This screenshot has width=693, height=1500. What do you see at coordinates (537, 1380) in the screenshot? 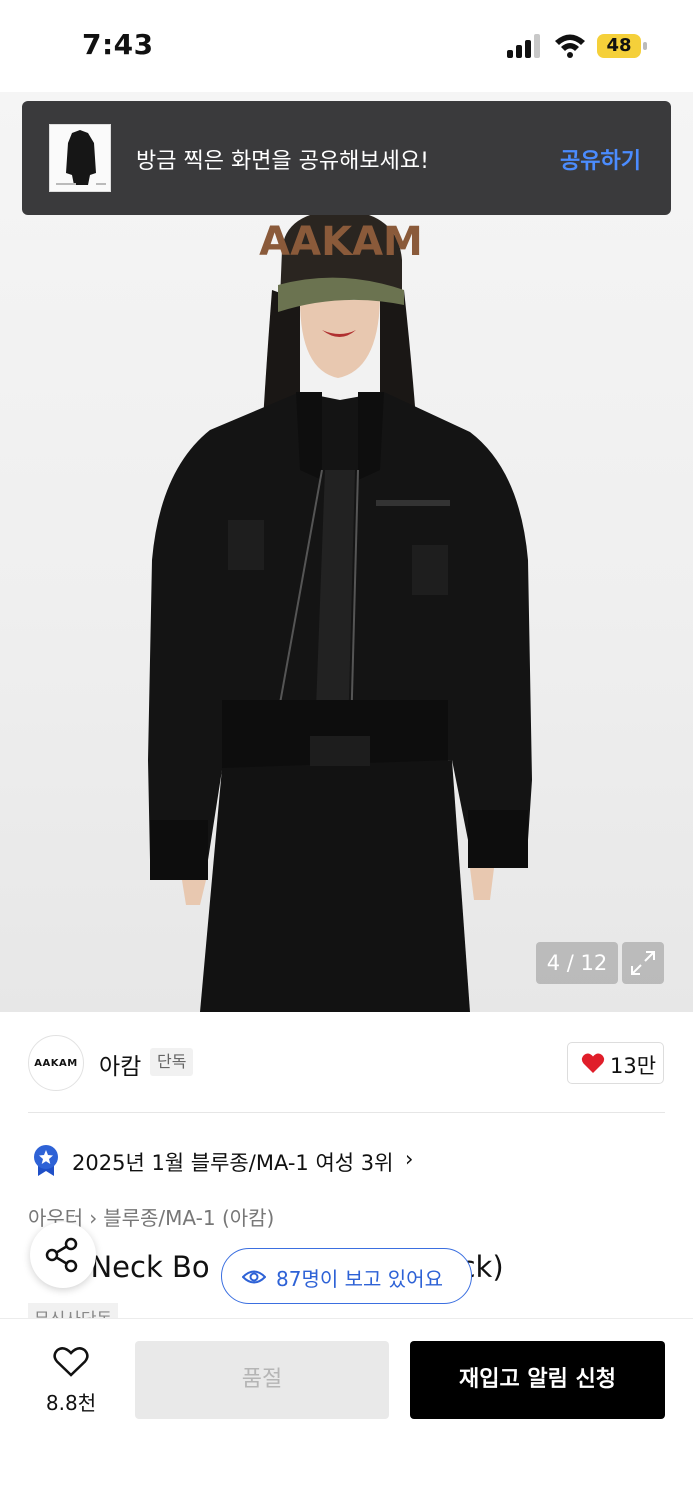
I see `restock-alert-button: 재입고 알림 신청` at bounding box center [537, 1380].